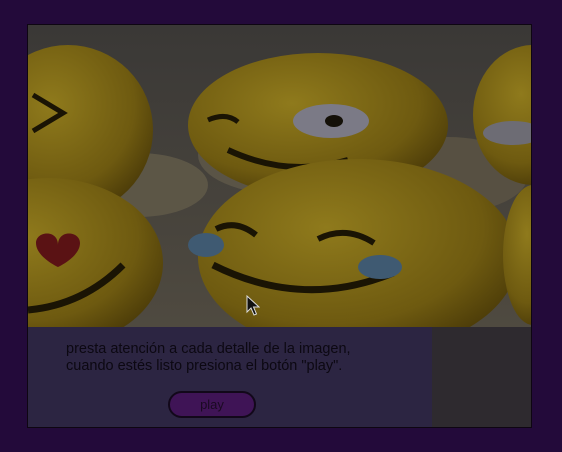  What do you see at coordinates (212, 404) in the screenshot?
I see `play-button: play` at bounding box center [212, 404].